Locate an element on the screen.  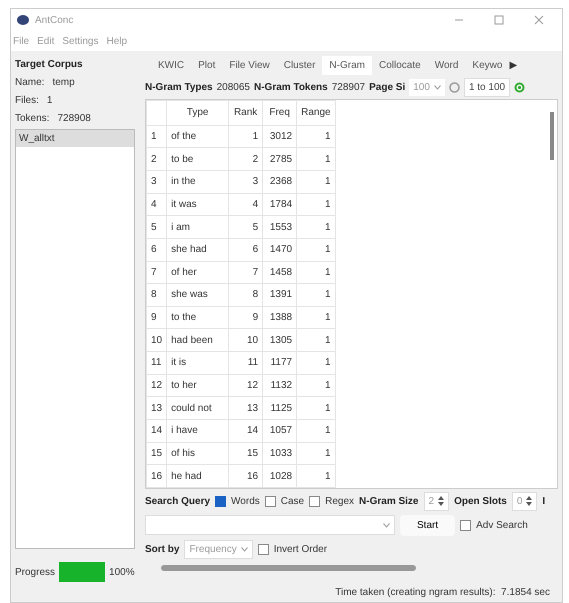
checkbox-label: Adv Search is located at coordinates (502, 525).